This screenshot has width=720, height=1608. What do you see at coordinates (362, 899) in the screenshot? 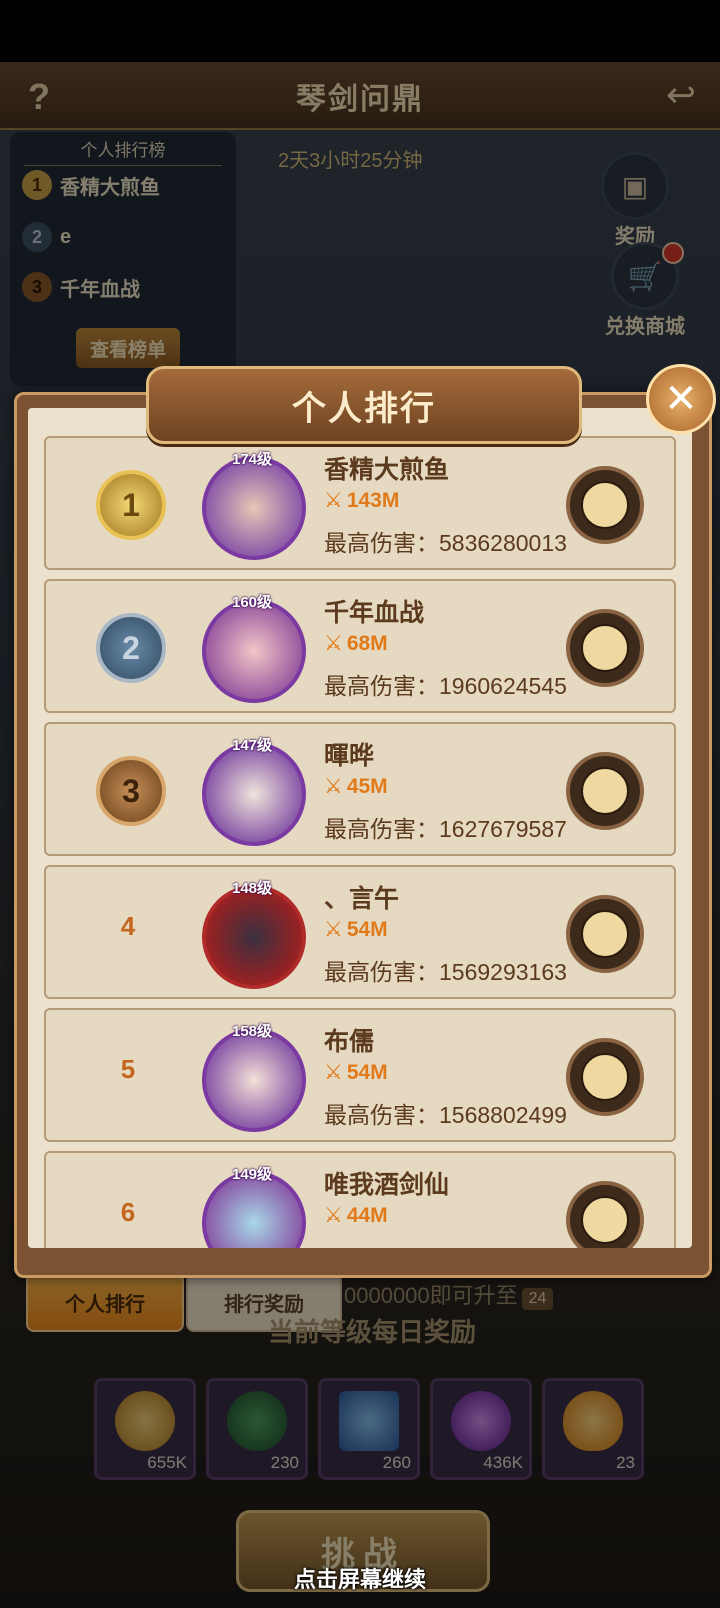
I see `player-name: 、言午` at bounding box center [362, 899].